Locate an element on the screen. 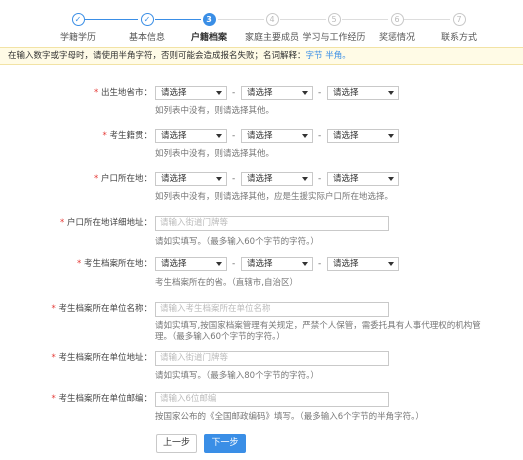  step-number: 5 is located at coordinates (334, 19).